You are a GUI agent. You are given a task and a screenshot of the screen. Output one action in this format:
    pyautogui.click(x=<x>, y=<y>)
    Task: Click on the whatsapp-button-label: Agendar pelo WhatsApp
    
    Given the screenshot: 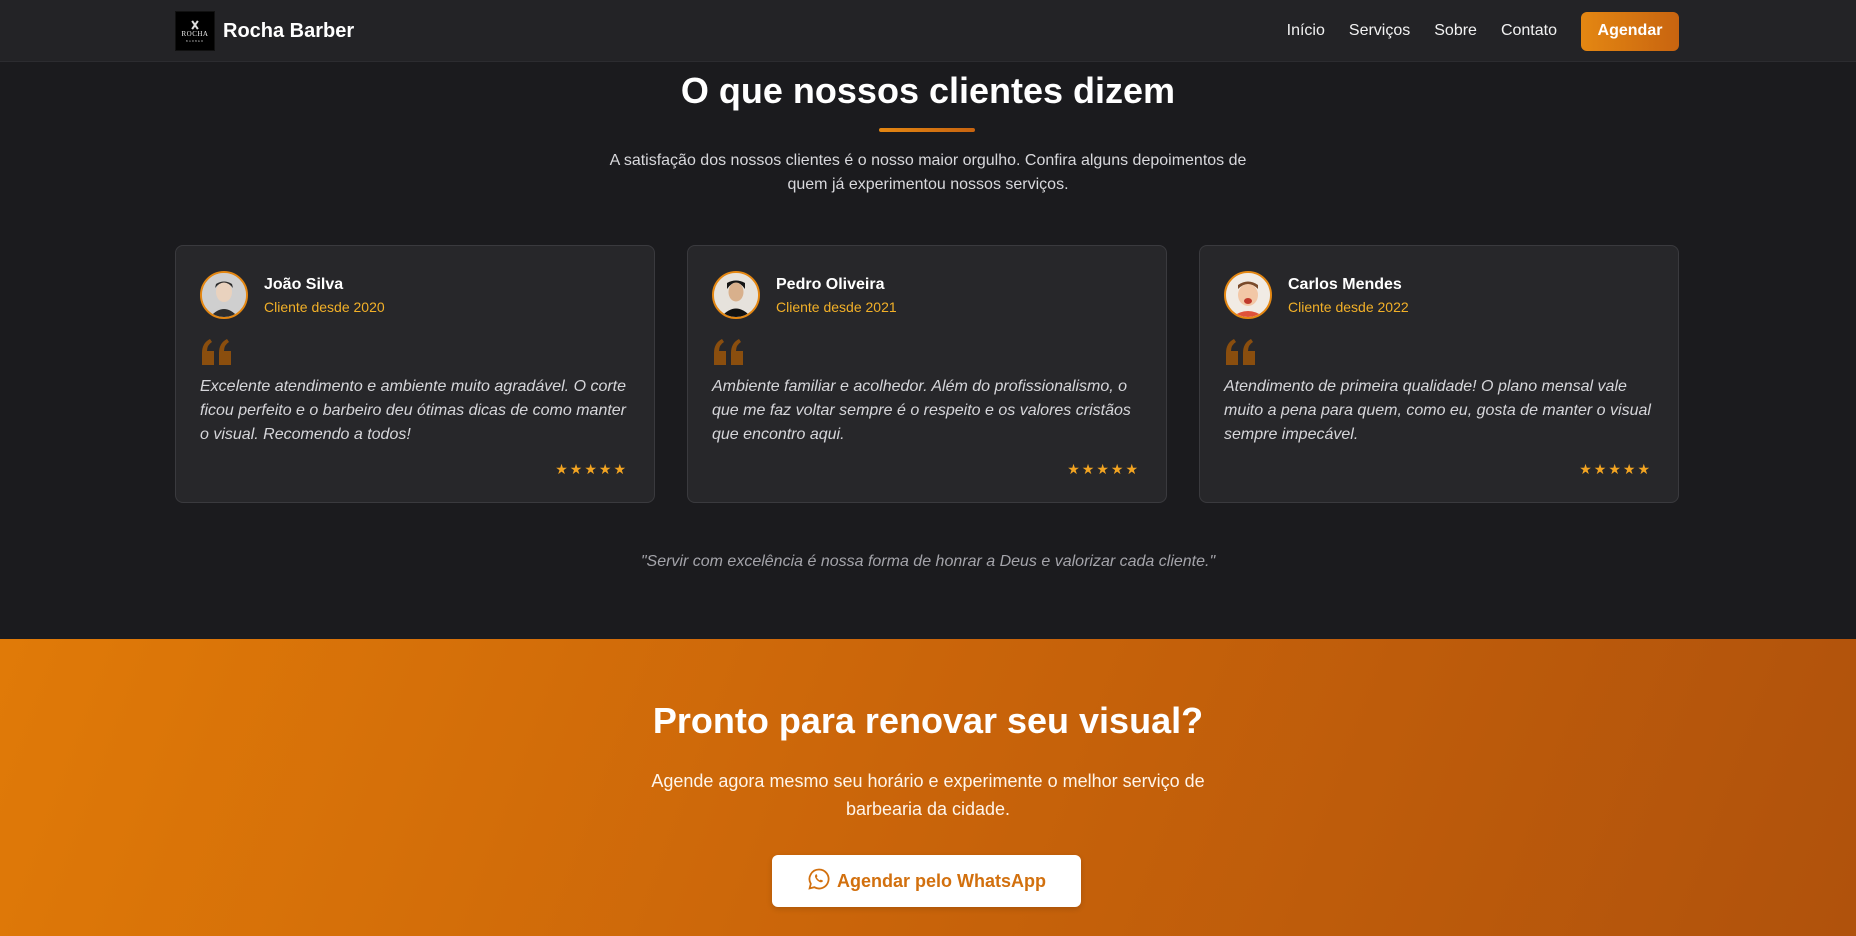 What is the action you would take?
    pyautogui.click(x=941, y=880)
    